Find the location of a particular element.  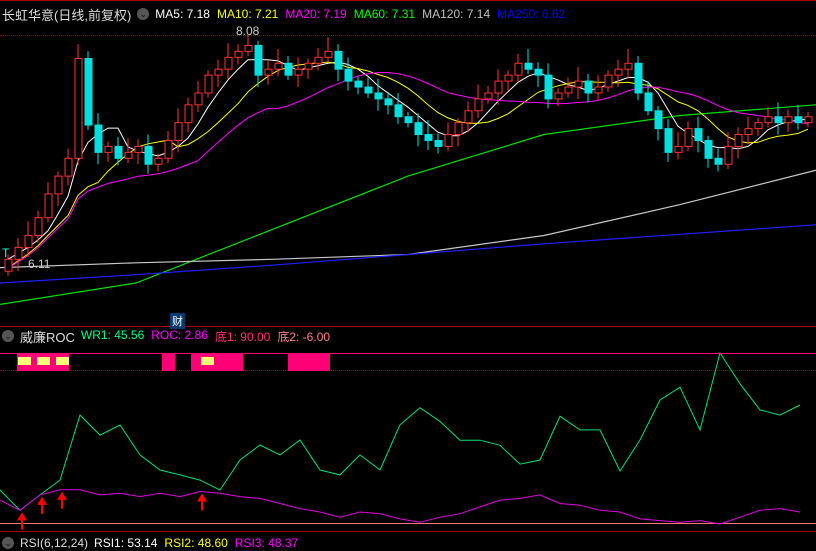

buy-arrow-icon is located at coordinates (42, 505).